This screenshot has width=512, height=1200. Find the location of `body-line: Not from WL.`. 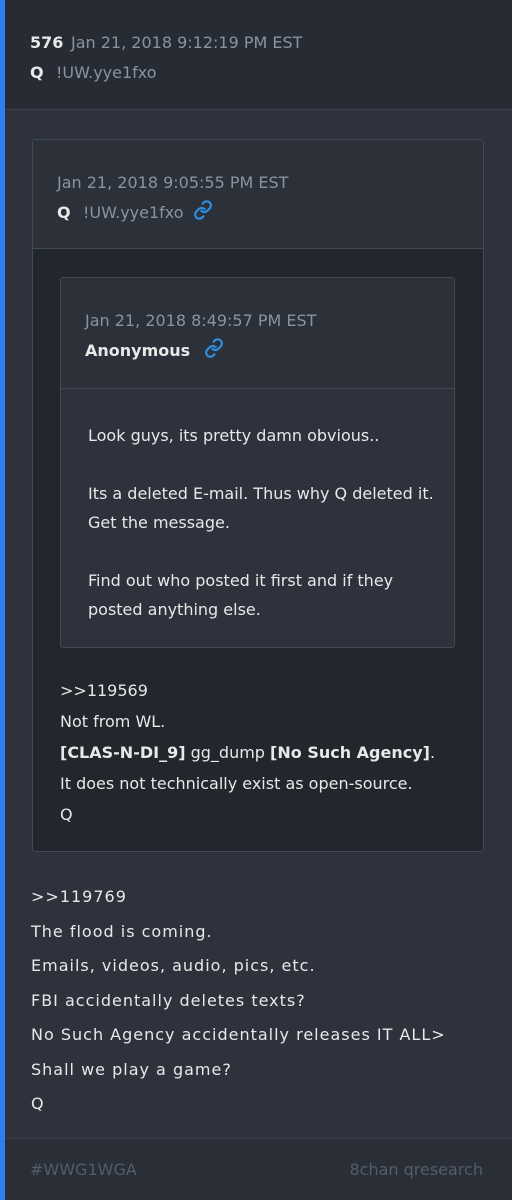

body-line: Not from WL. is located at coordinates (113, 721).